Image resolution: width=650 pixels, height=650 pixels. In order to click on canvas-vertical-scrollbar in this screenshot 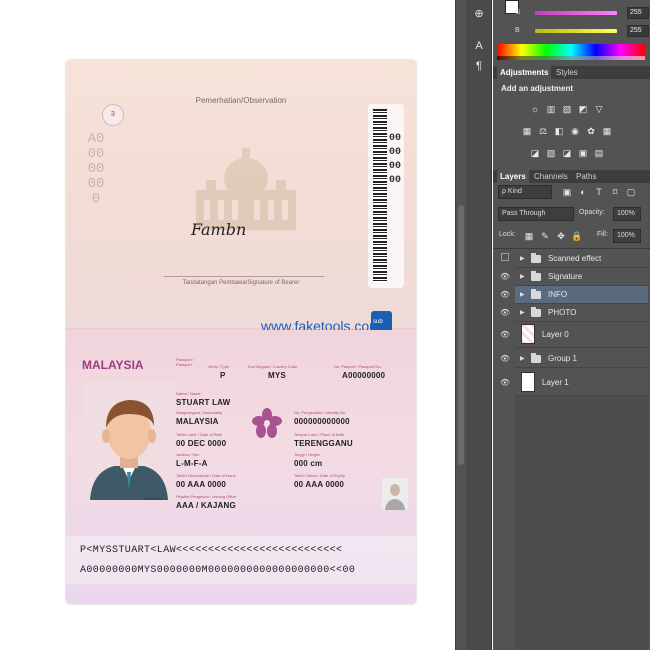, I will do `click(460, 325)`.